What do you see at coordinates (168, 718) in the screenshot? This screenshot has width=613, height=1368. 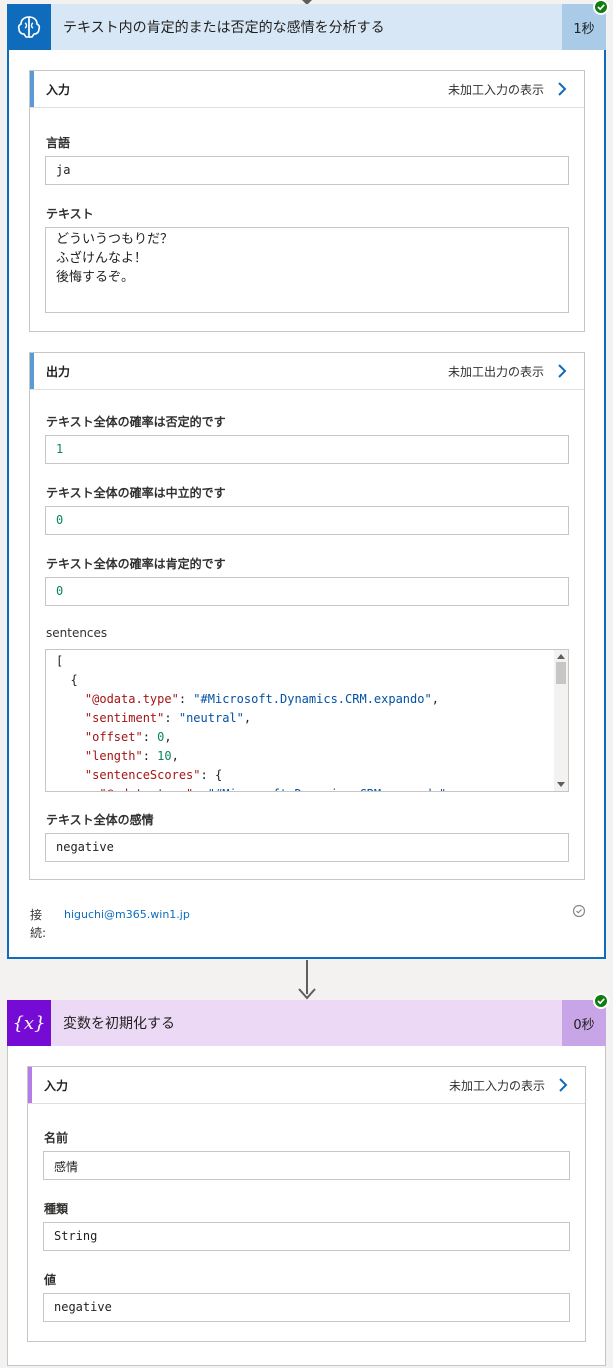 I see `code-line: "sentiment": "neutral",` at bounding box center [168, 718].